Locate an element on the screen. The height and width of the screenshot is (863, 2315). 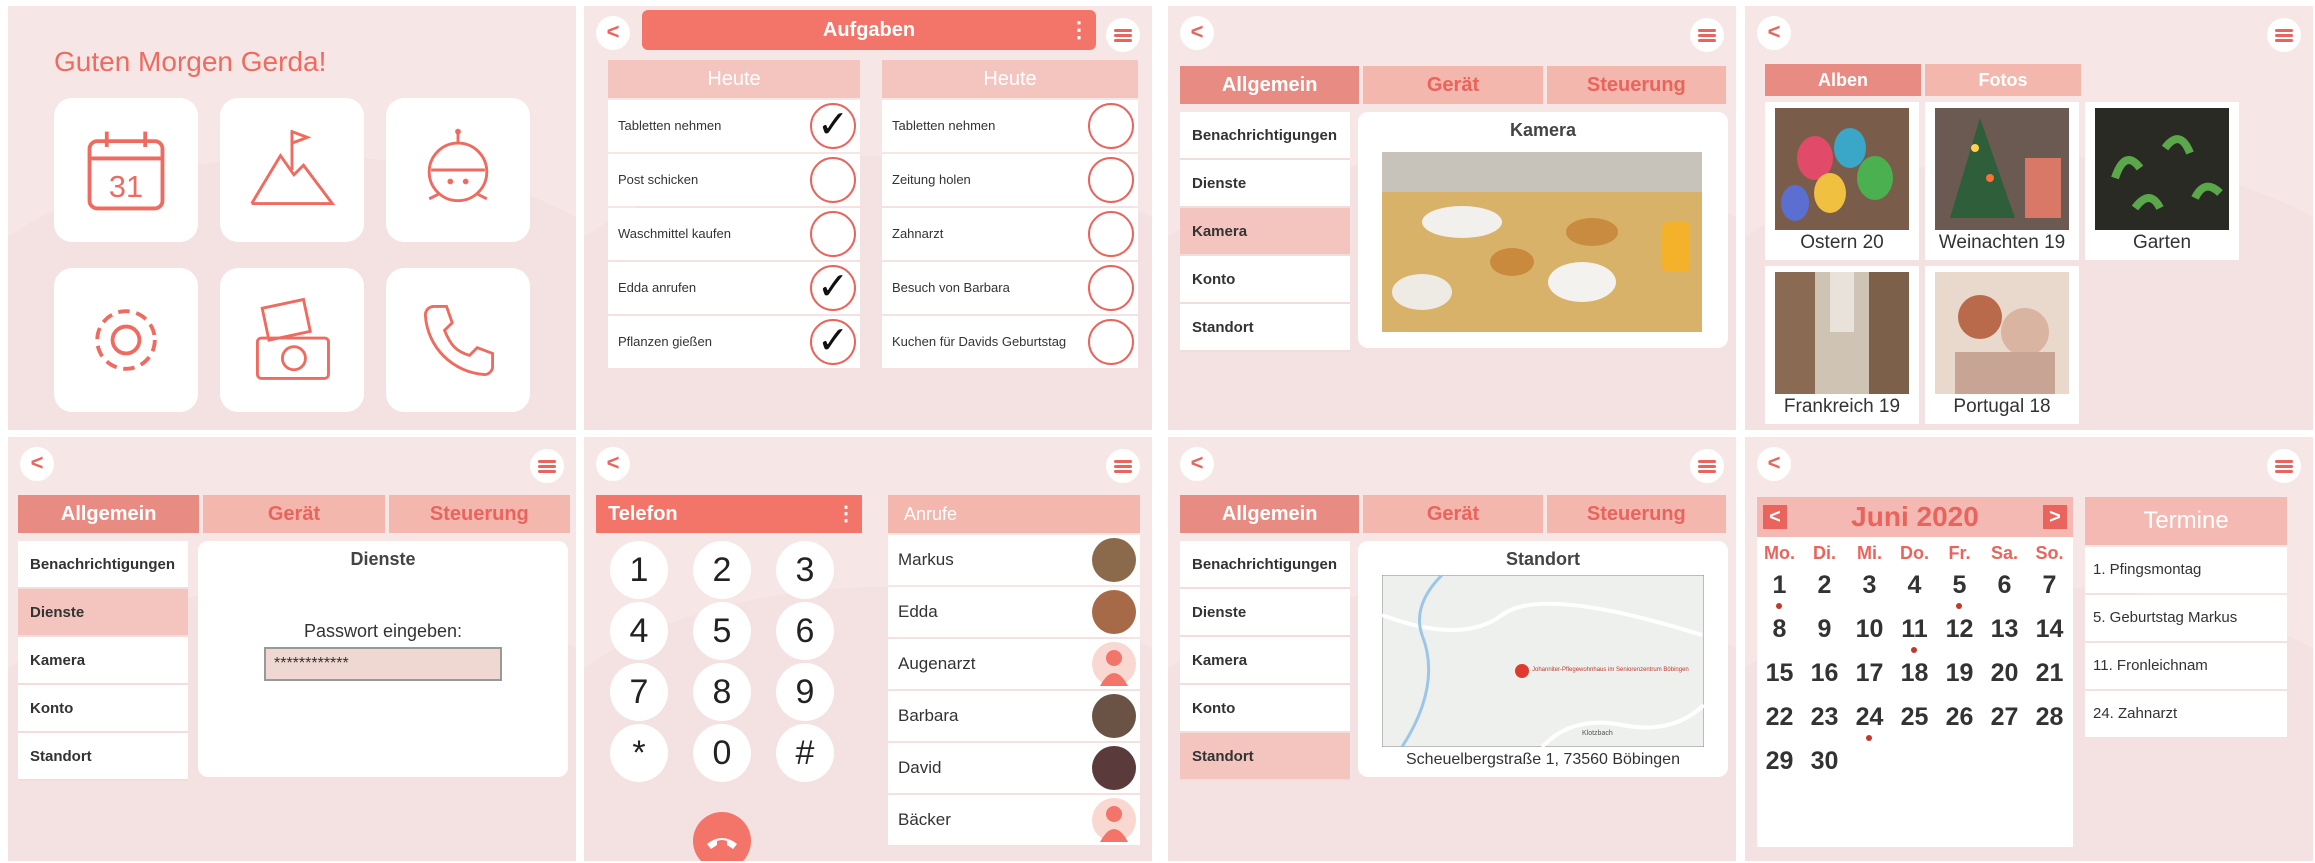
album-card: Ostern 20 is located at coordinates (1842, 181).